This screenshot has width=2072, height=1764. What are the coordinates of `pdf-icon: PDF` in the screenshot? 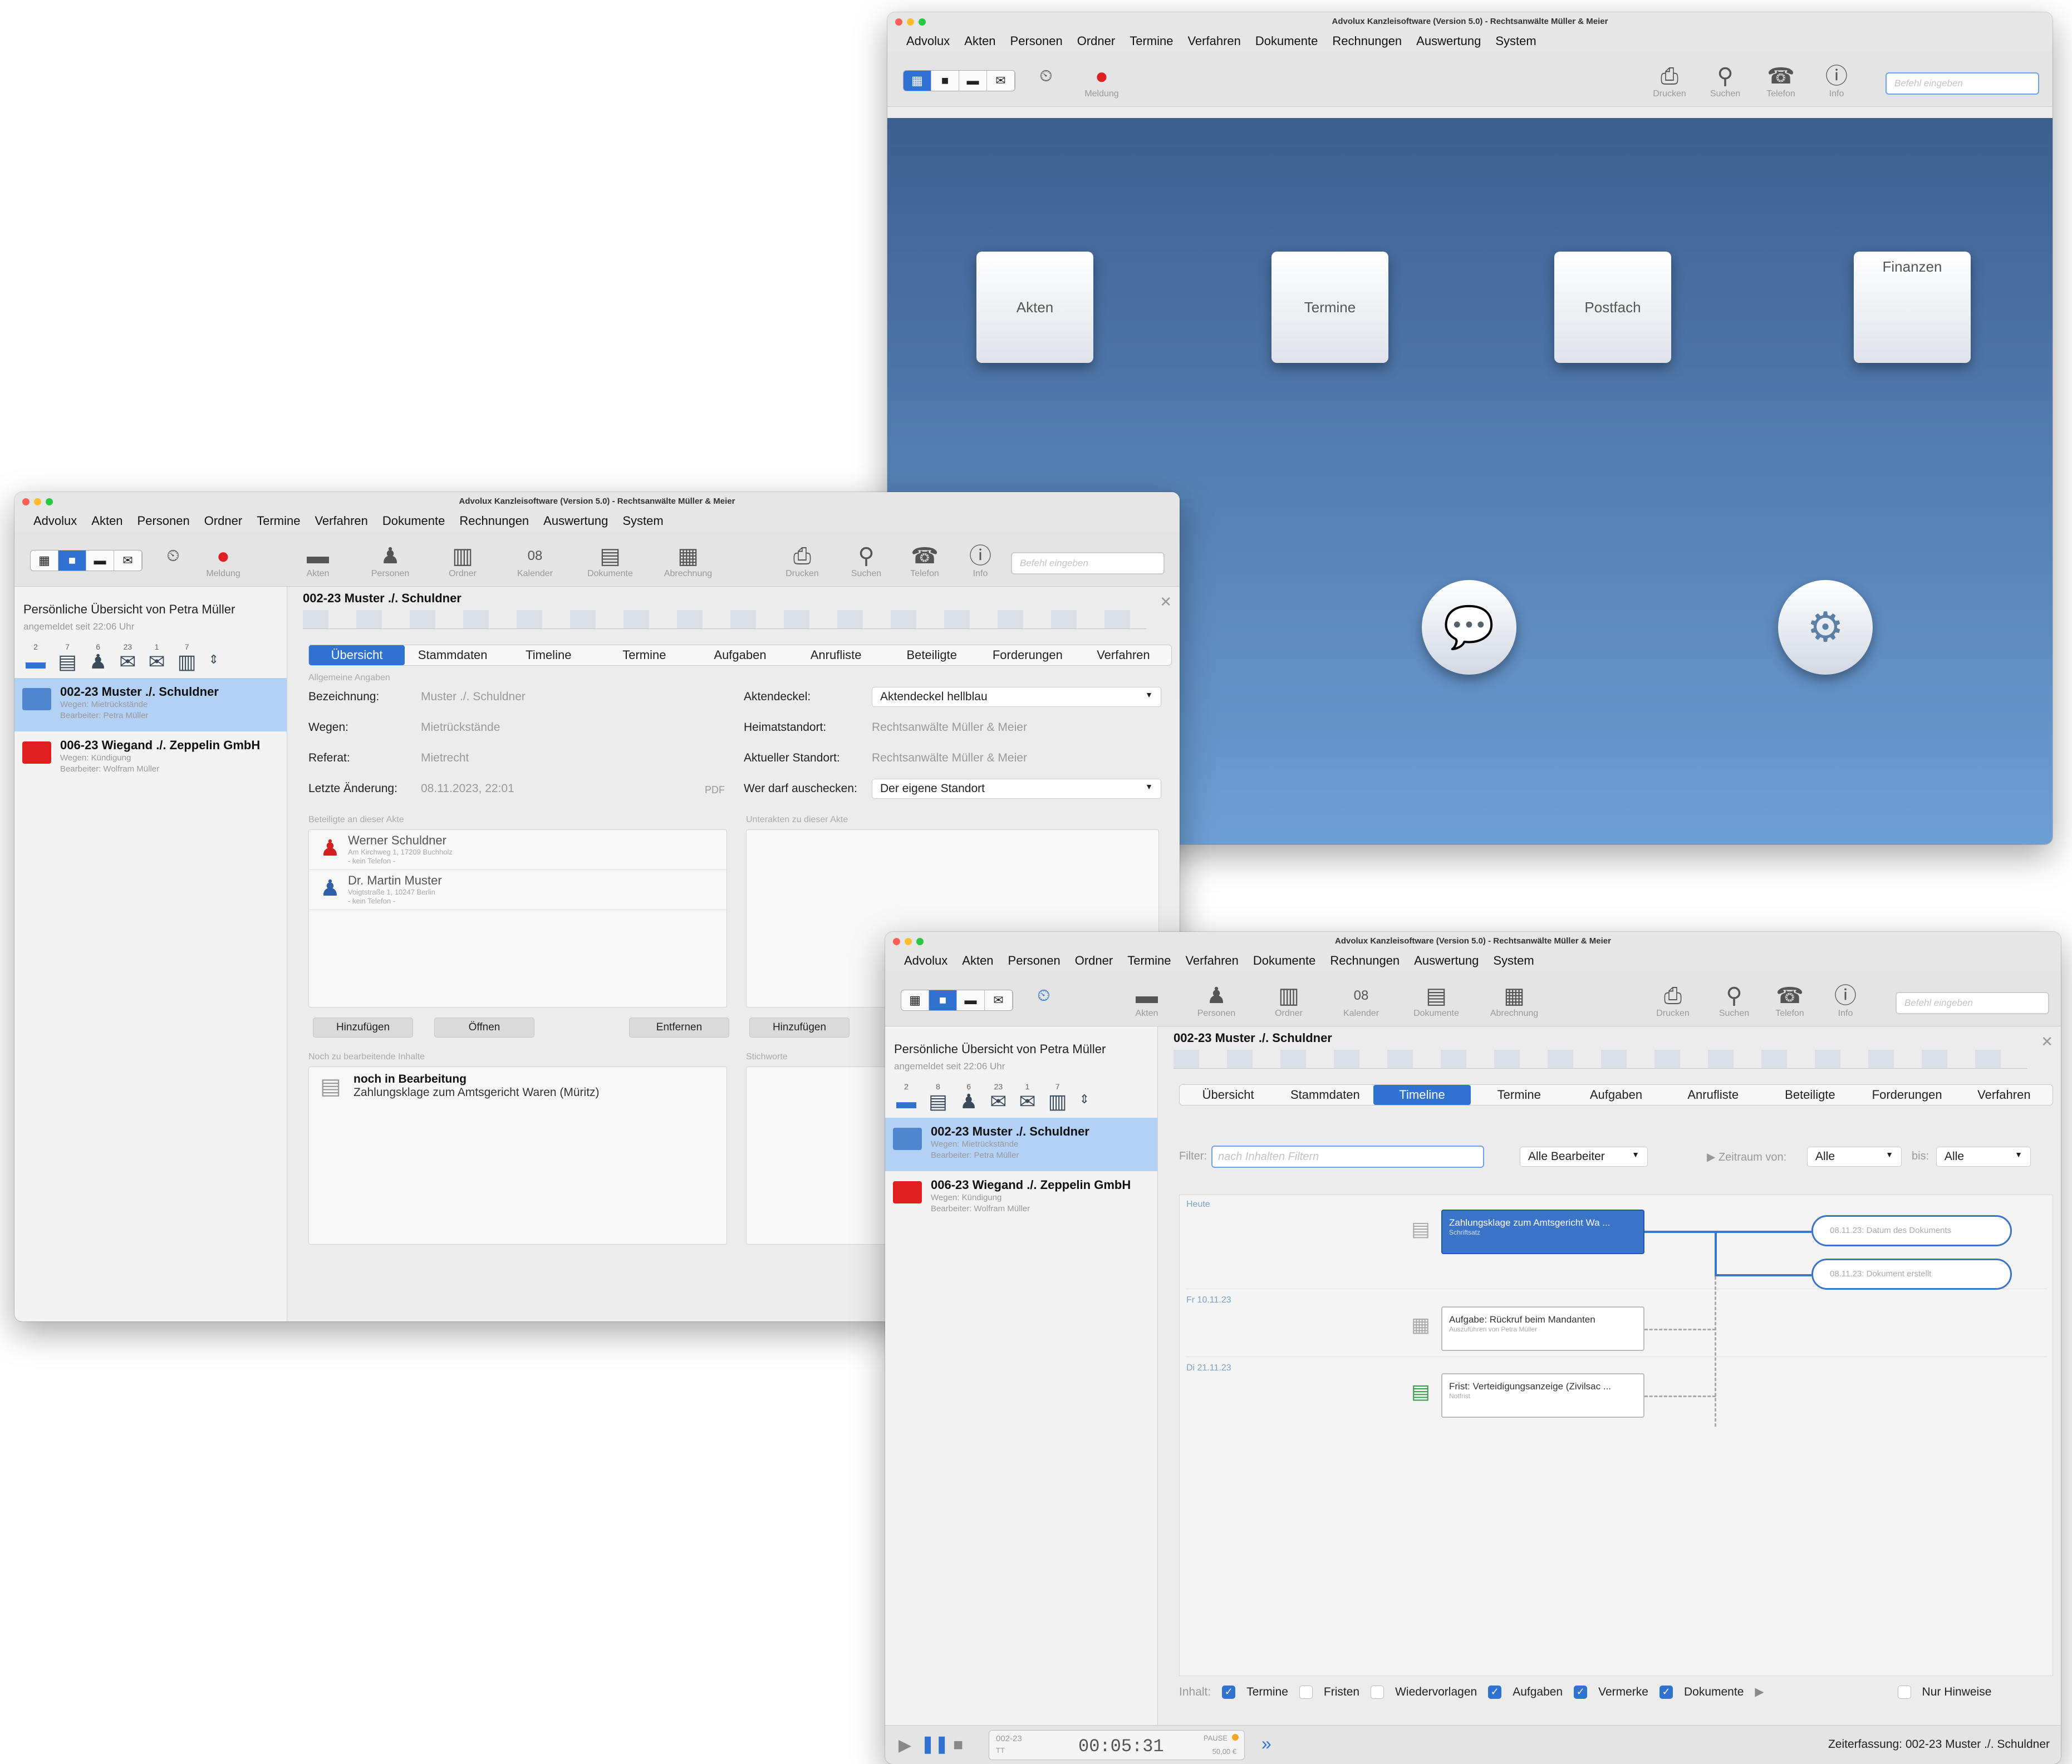 It's located at (715, 790).